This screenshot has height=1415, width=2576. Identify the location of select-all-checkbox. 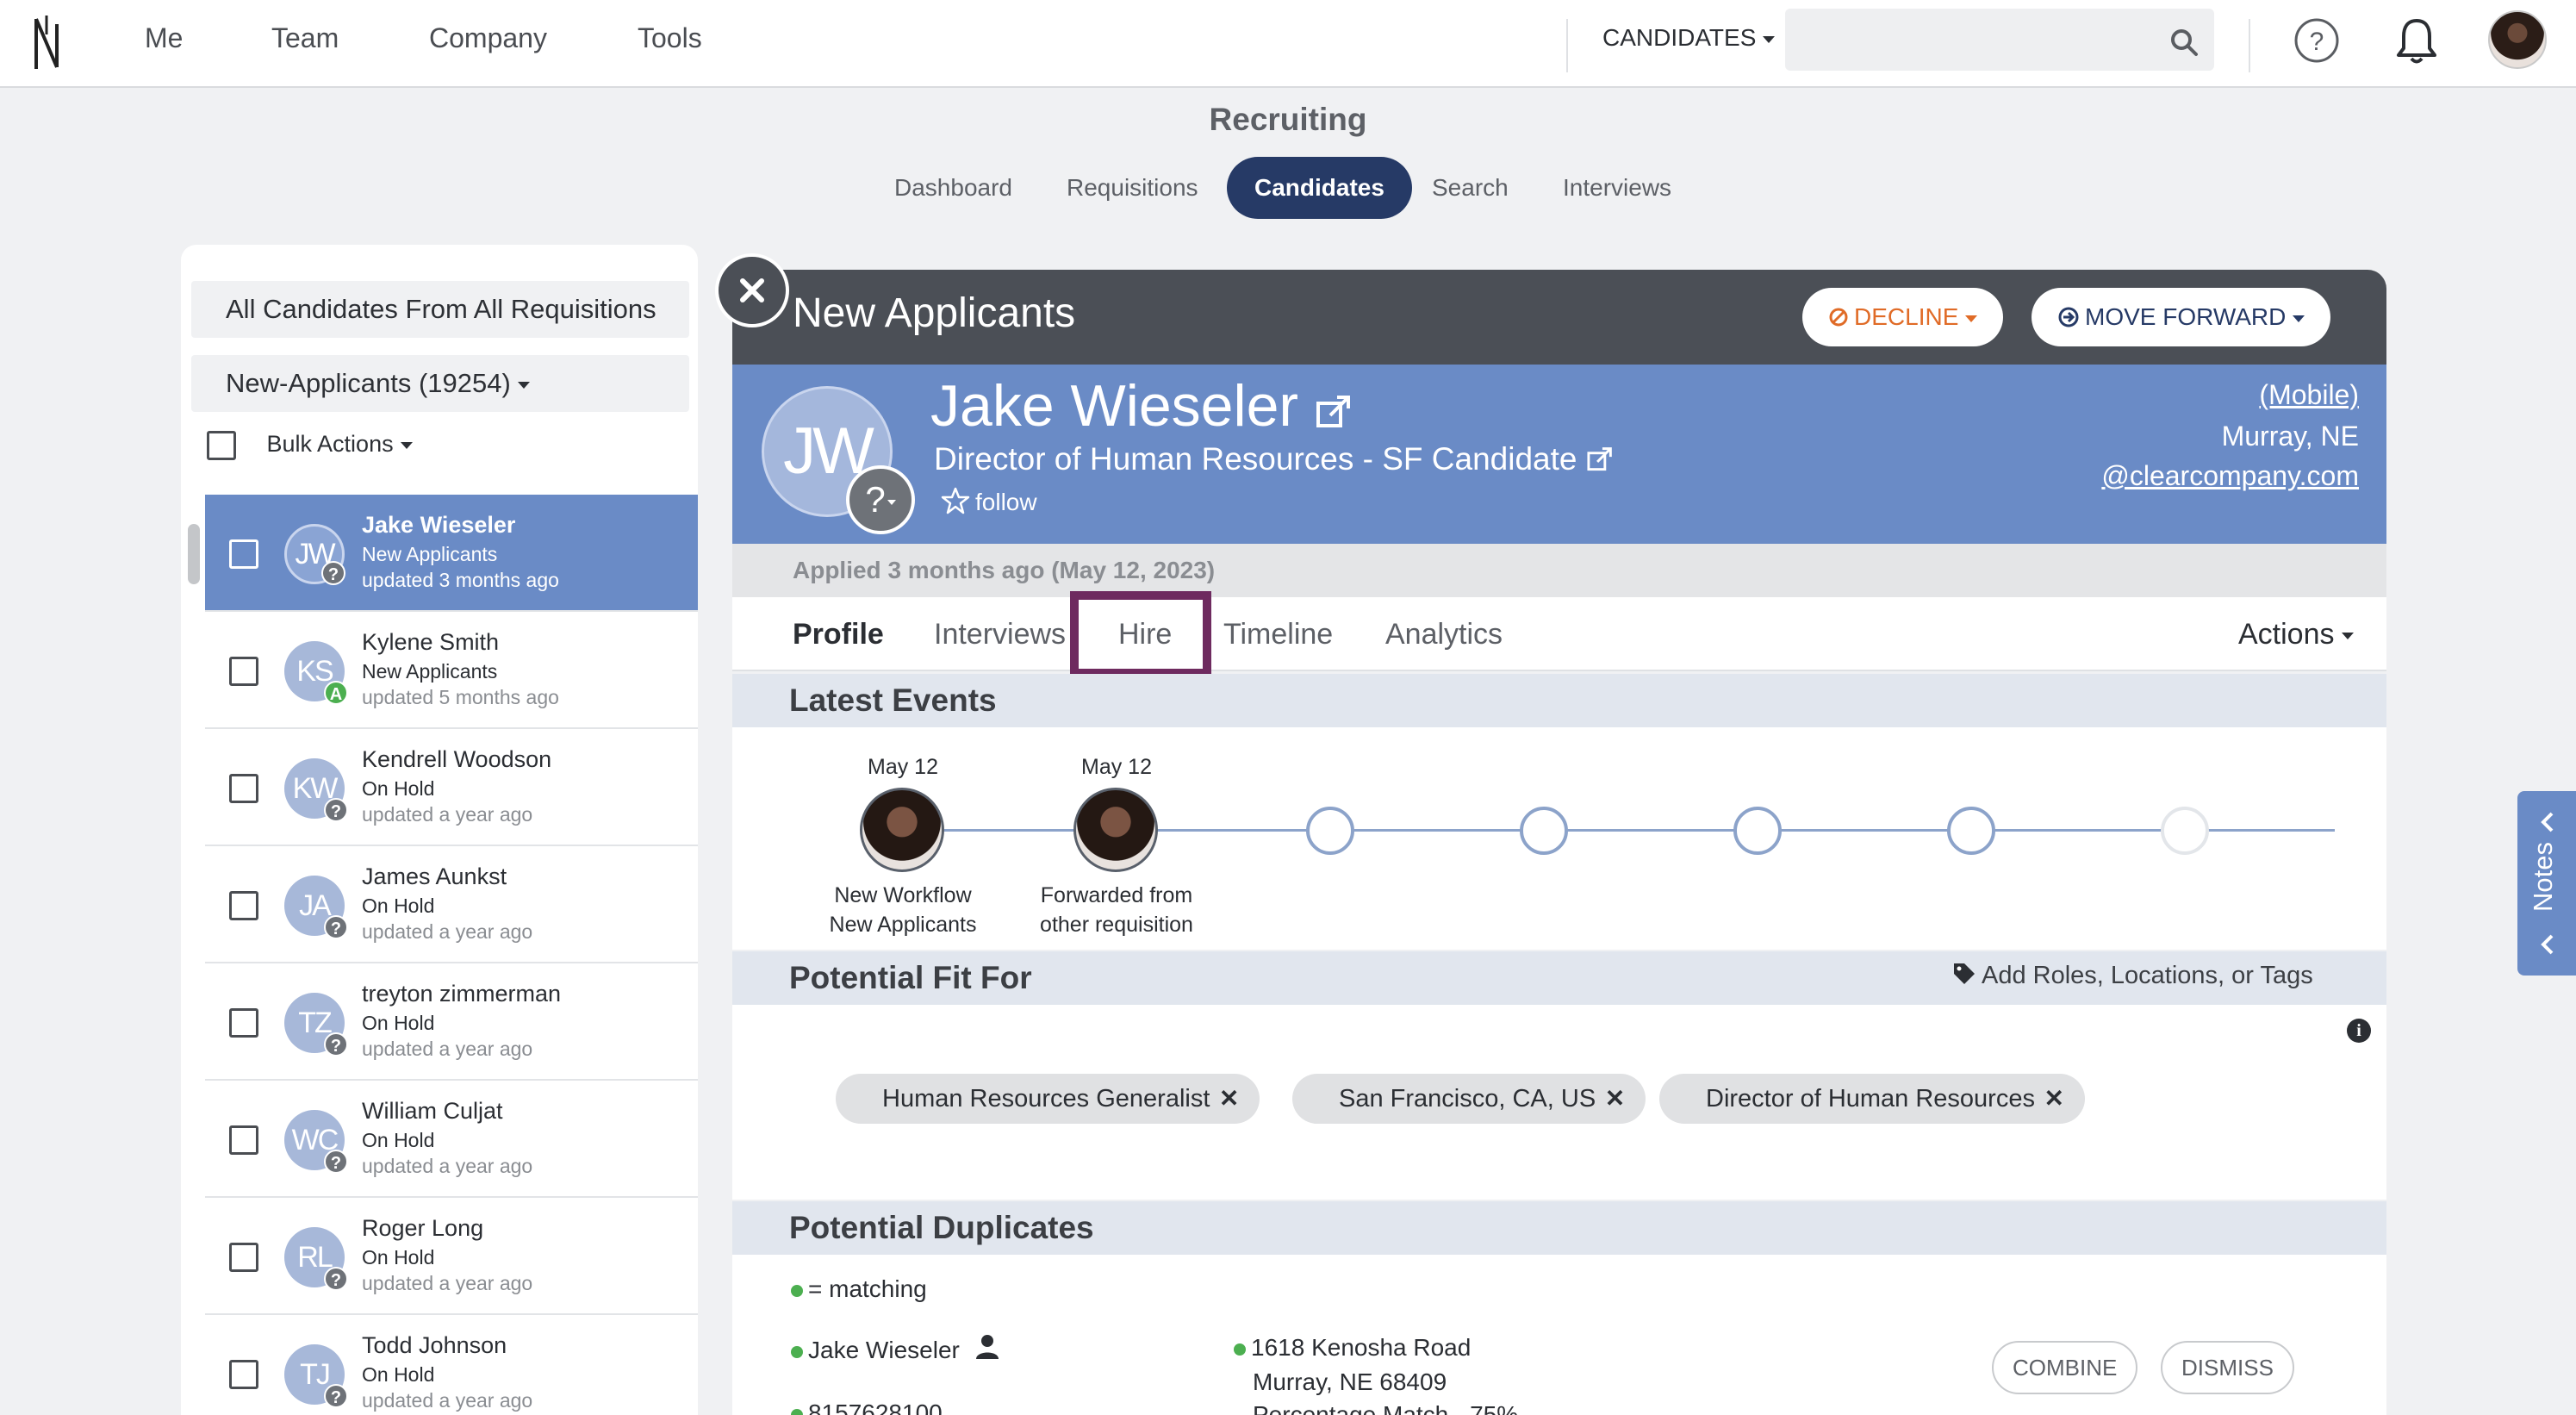
(222, 445).